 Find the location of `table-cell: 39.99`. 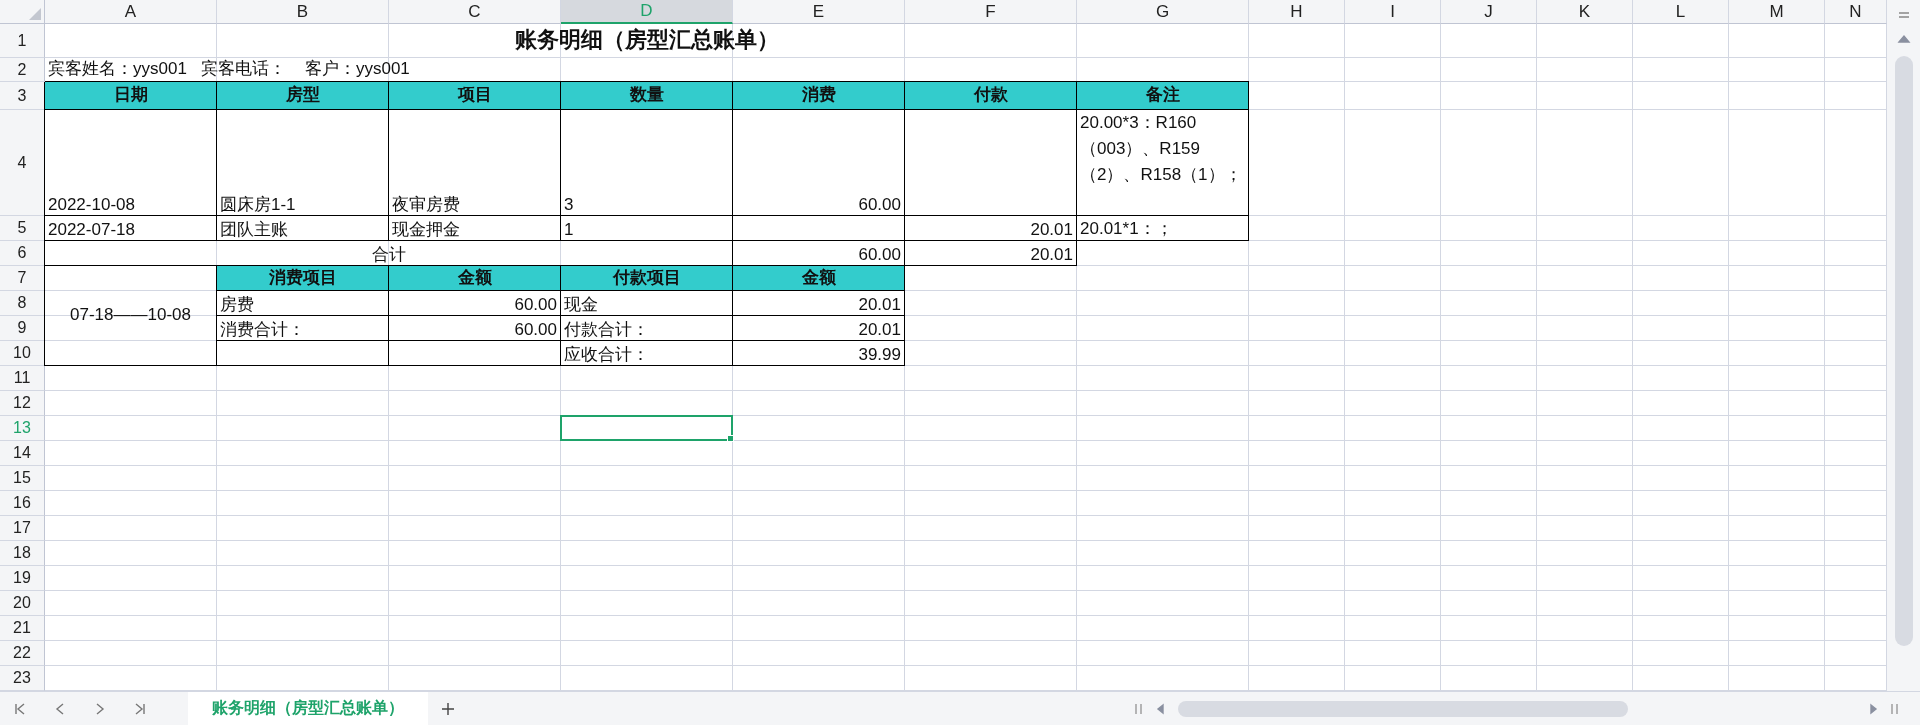

table-cell: 39.99 is located at coordinates (819, 353).